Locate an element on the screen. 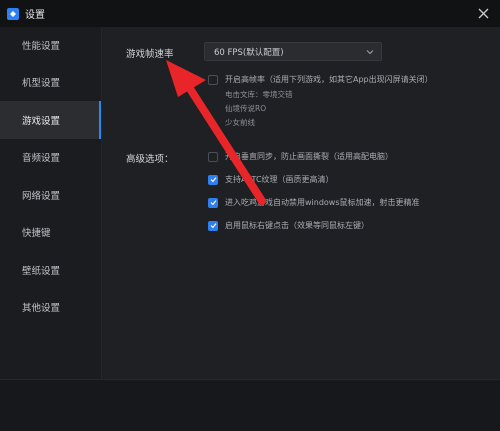 The image size is (500, 431). sidebar-item-label: 其他设置 is located at coordinates (41, 309).